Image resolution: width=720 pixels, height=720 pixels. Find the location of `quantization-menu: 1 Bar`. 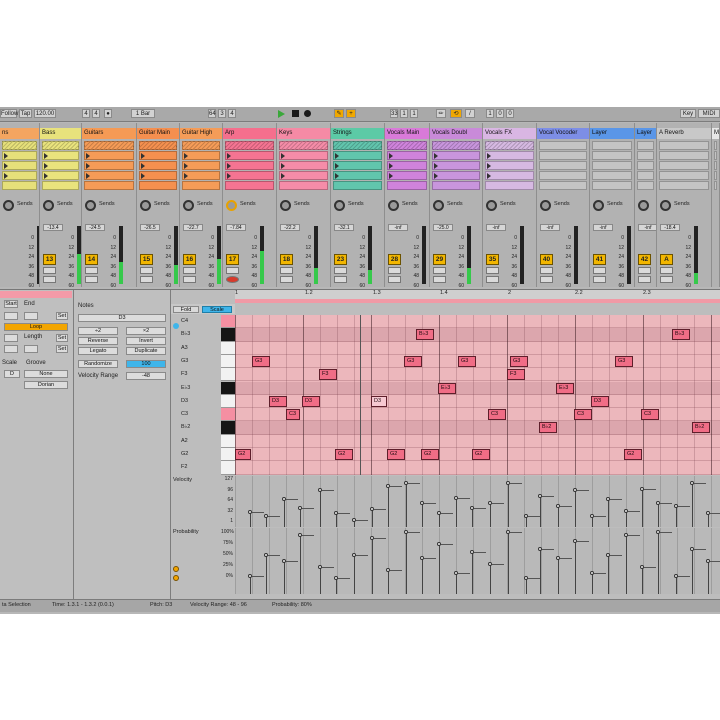

quantization-menu: 1 Bar is located at coordinates (143, 113).